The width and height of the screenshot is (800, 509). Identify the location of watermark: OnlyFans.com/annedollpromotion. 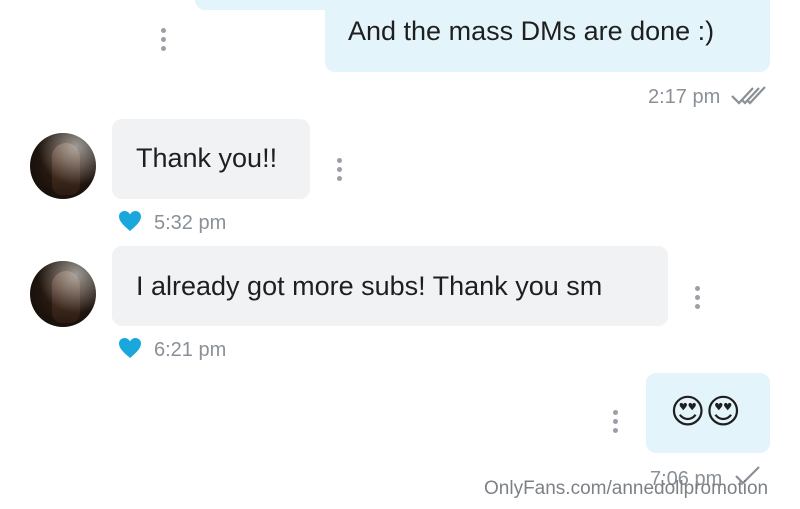
(626, 488).